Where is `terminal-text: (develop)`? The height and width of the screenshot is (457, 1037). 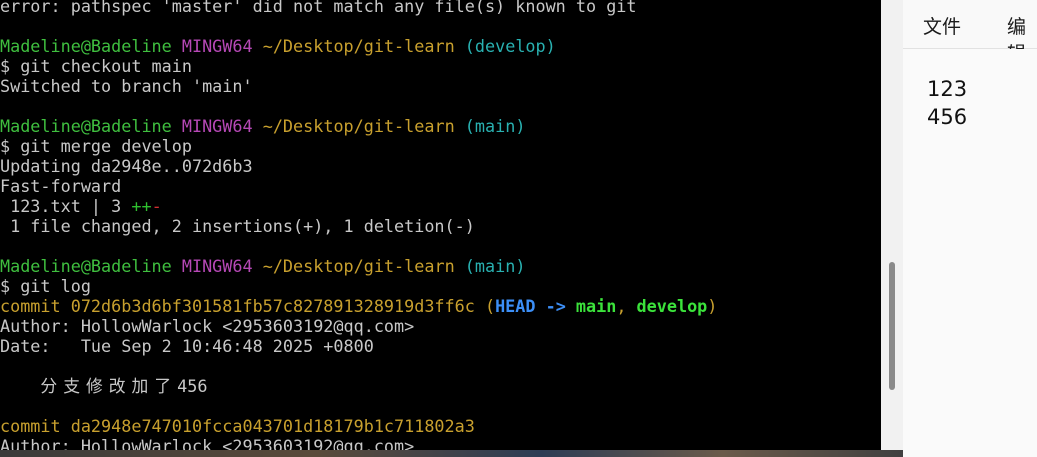 terminal-text: (develop) is located at coordinates (510, 46).